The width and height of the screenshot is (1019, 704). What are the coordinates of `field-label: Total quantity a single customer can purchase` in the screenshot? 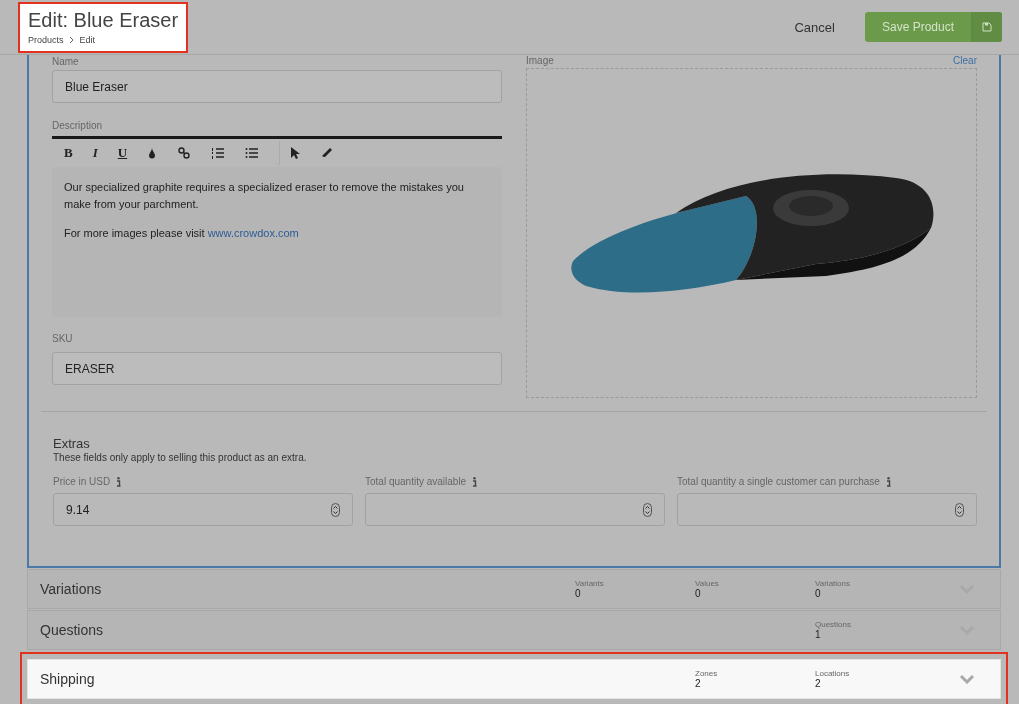 It's located at (778, 481).